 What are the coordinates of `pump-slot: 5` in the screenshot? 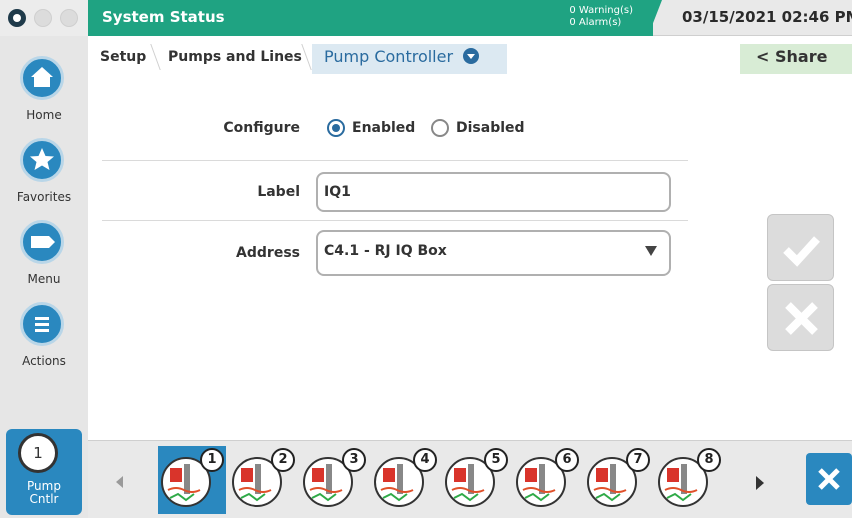 It's located at (476, 480).